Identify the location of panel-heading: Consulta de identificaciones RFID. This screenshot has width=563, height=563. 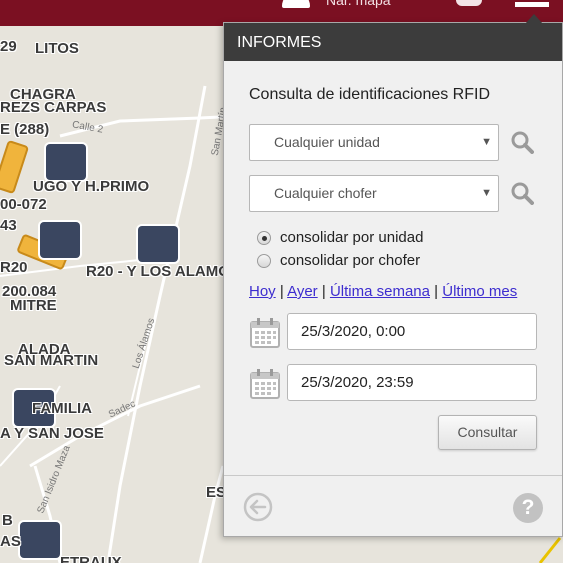
(370, 94).